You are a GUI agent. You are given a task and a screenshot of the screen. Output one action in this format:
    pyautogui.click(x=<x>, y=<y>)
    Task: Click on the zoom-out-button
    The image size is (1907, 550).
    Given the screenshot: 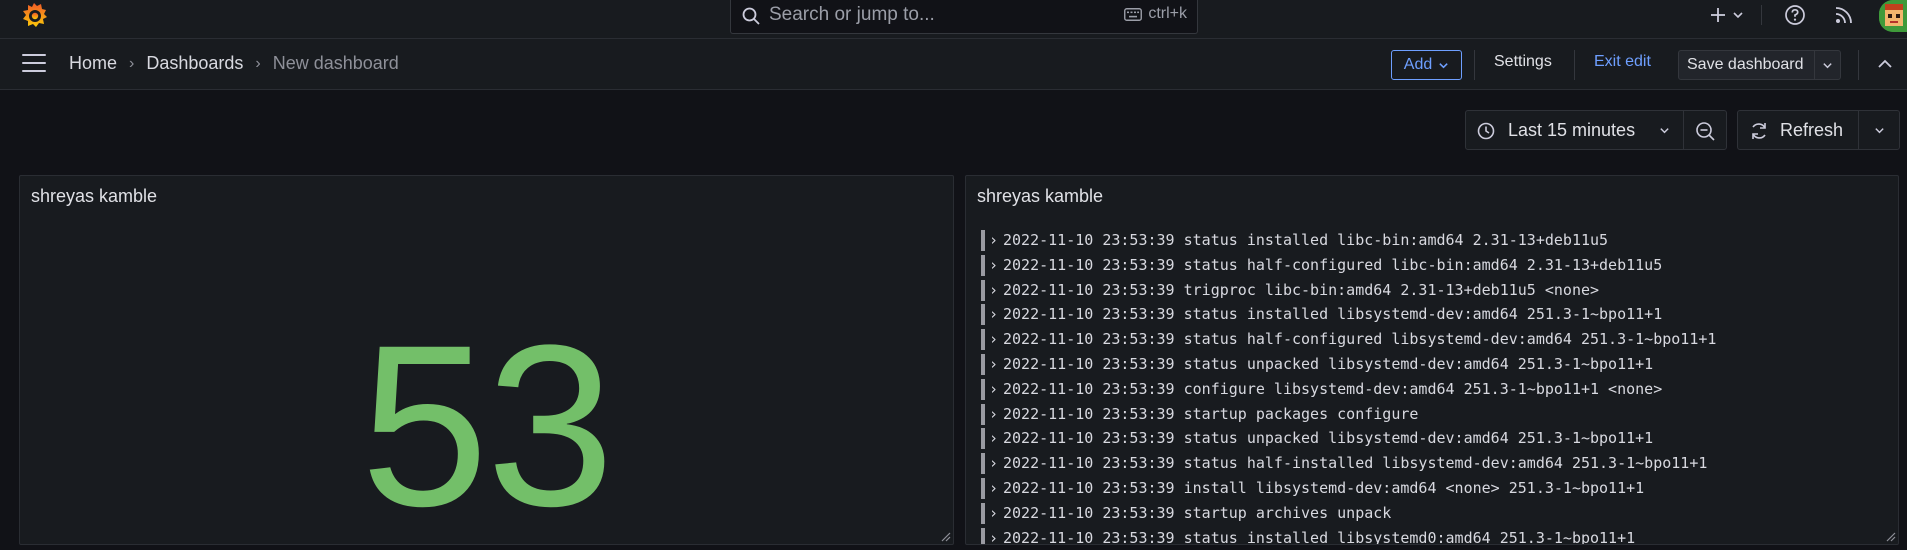 What is the action you would take?
    pyautogui.click(x=1705, y=130)
    